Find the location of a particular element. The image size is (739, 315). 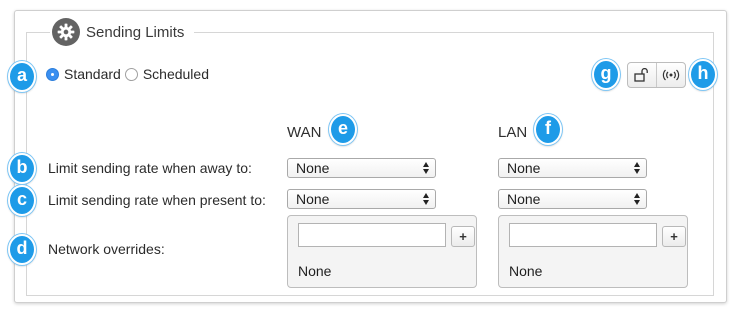

section-header: Sending Limits is located at coordinates (122, 32).